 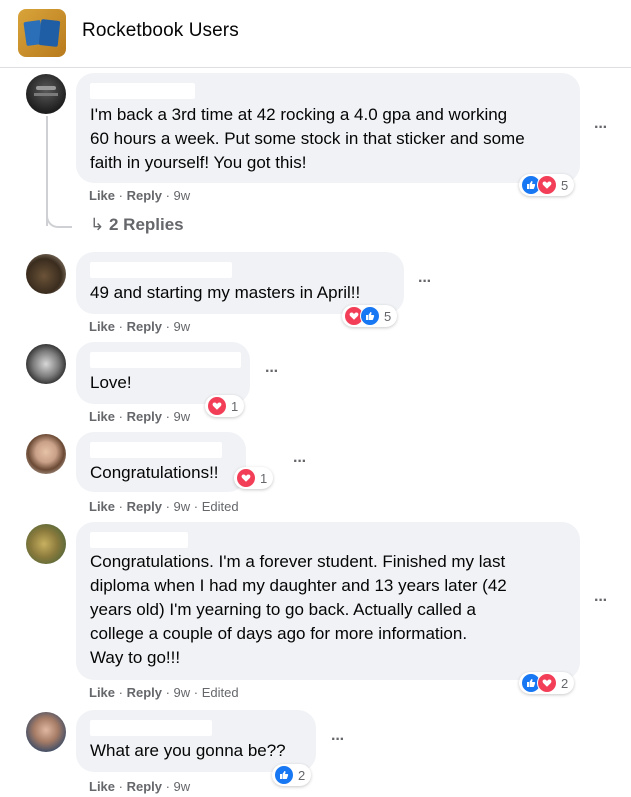 What do you see at coordinates (225, 292) in the screenshot?
I see `comment-text: 49 and starting my masters in April!!` at bounding box center [225, 292].